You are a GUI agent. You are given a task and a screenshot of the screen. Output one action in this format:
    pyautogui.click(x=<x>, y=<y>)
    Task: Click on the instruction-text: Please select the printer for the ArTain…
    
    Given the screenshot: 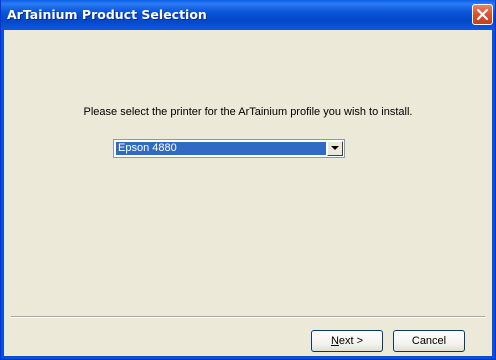 What is the action you would take?
    pyautogui.click(x=248, y=112)
    